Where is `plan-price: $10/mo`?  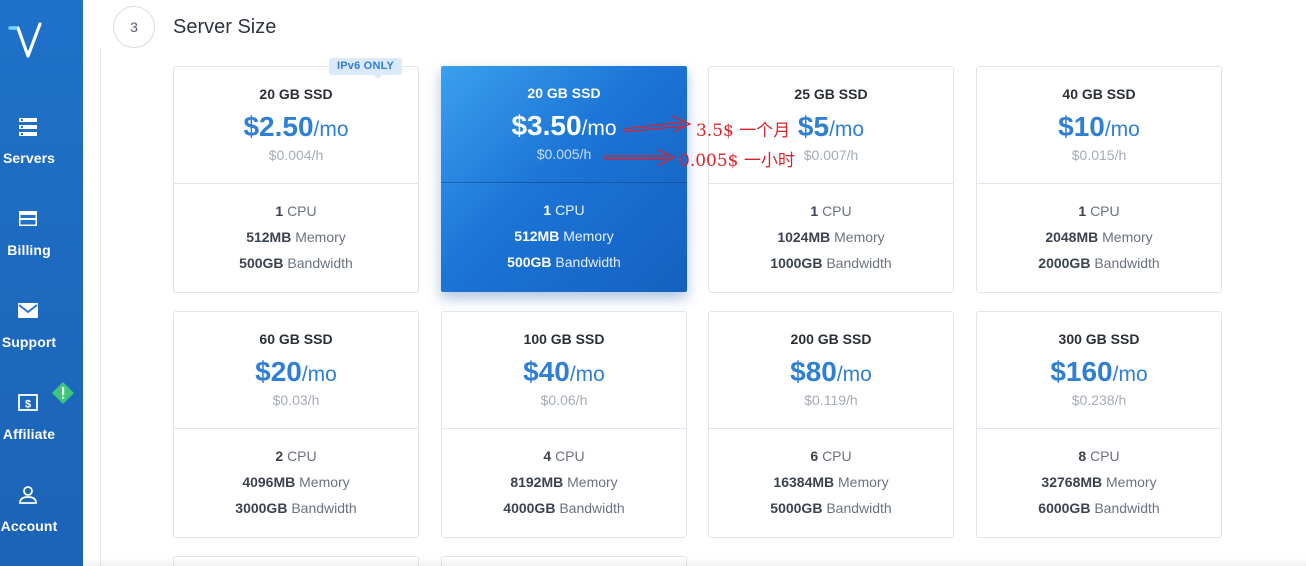 plan-price: $10/mo is located at coordinates (1099, 127).